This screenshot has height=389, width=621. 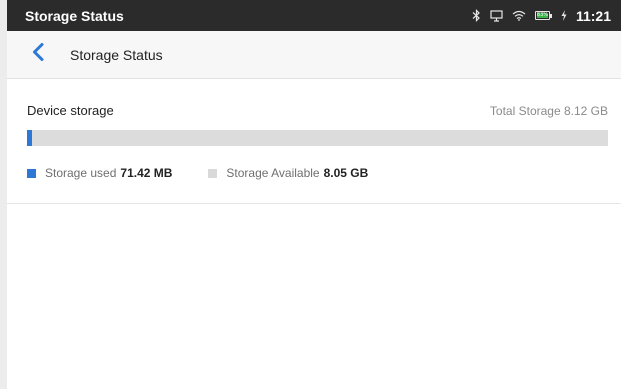 I want to click on battery-level: 83%, so click(x=542, y=15).